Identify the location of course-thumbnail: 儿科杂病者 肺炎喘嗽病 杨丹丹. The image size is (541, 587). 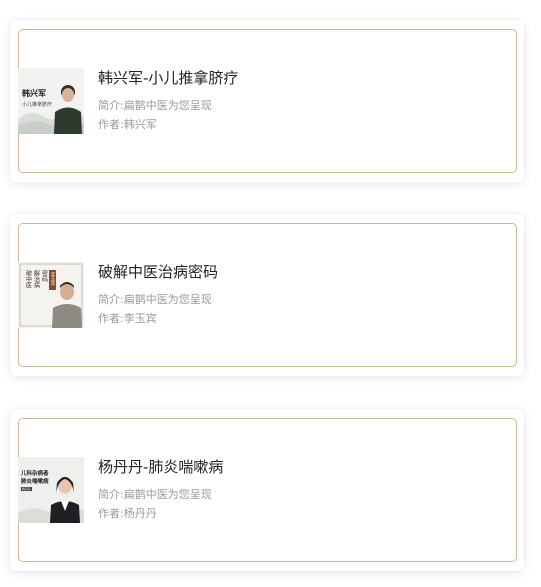
(51, 490).